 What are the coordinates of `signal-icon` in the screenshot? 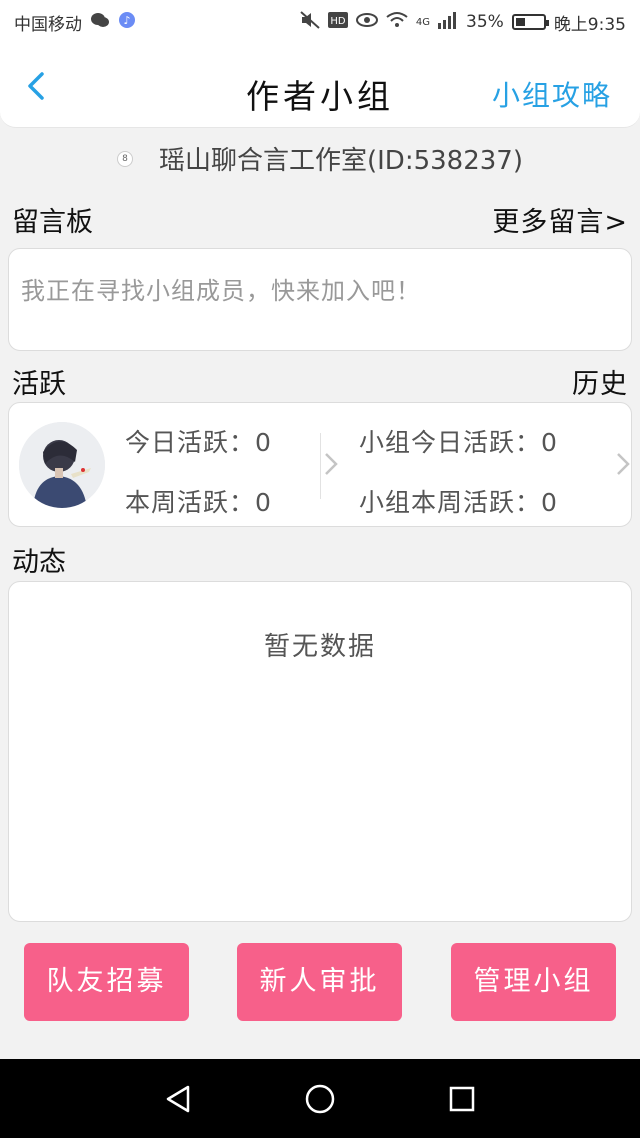 It's located at (448, 22).